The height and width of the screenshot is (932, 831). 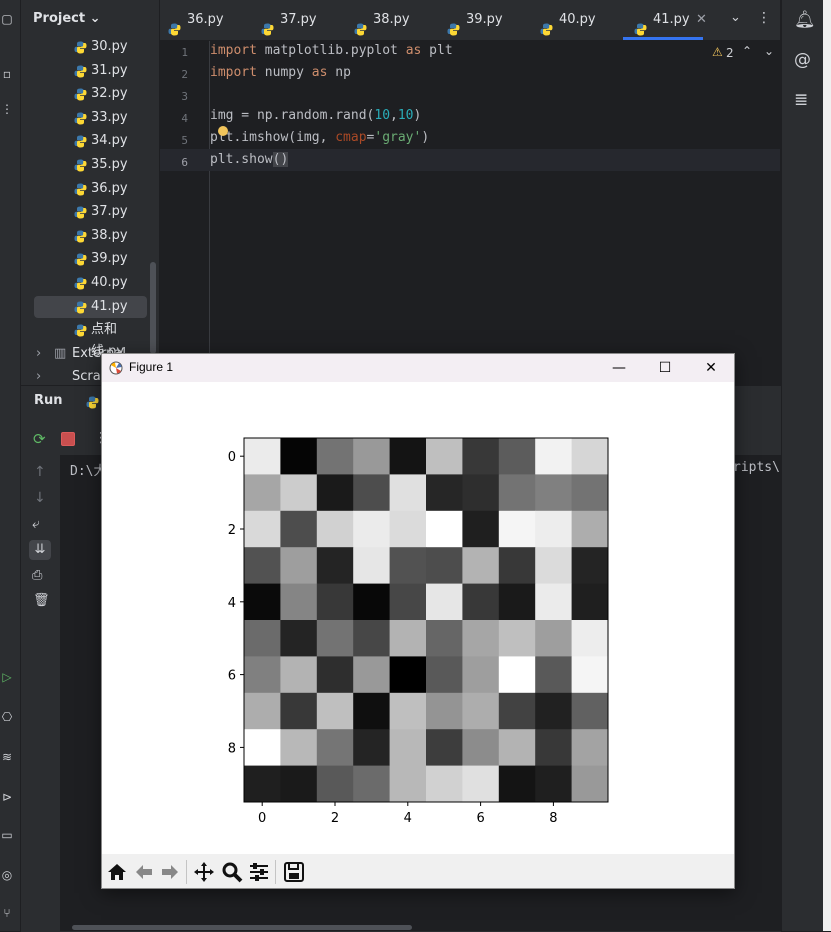 I want to click on zoom-icon, so click(x=232, y=872).